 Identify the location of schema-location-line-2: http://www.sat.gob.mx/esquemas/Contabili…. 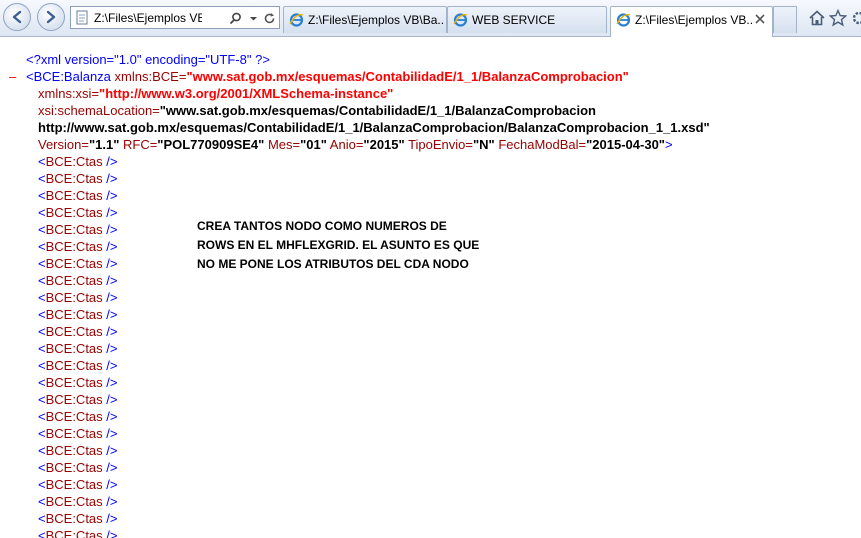
(374, 127).